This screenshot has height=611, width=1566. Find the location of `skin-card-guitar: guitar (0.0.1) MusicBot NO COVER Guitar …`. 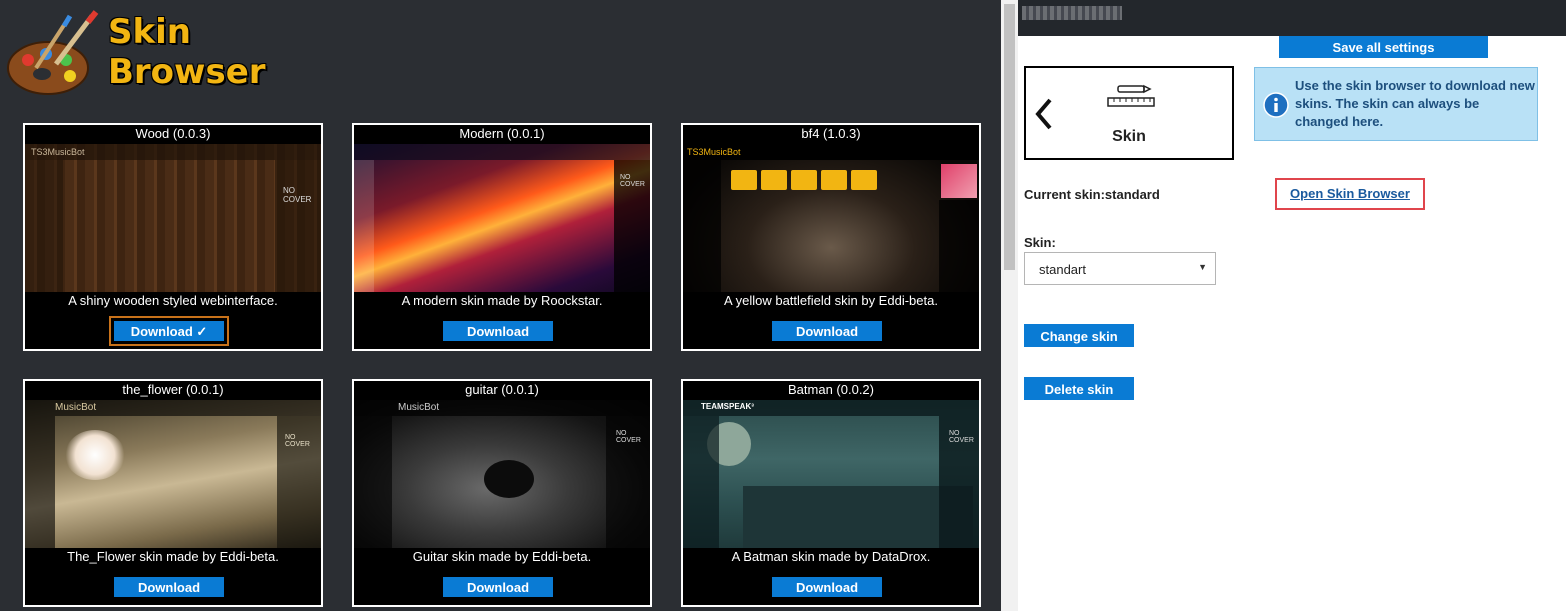

skin-card-guitar: guitar (0.0.1) MusicBot NO COVER Guitar … is located at coordinates (502, 493).